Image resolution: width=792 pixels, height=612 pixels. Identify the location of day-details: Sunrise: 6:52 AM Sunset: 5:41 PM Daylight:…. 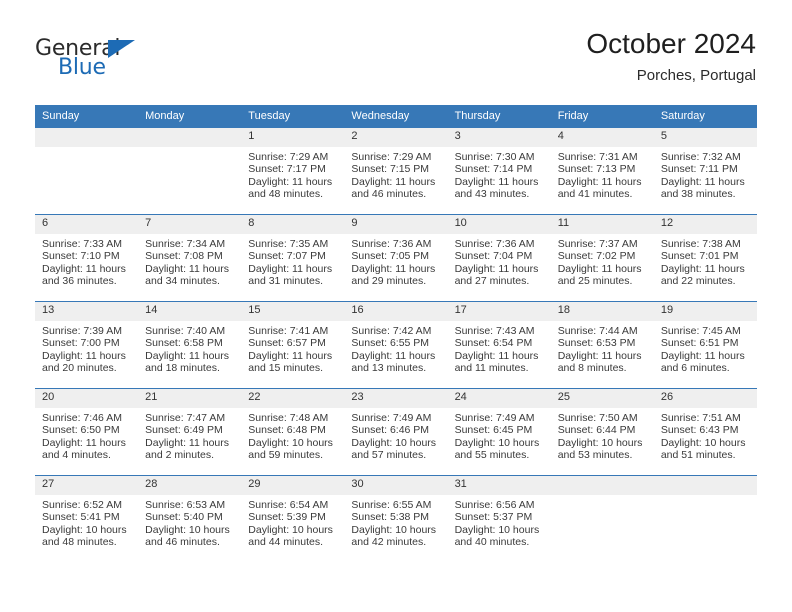
(86, 522).